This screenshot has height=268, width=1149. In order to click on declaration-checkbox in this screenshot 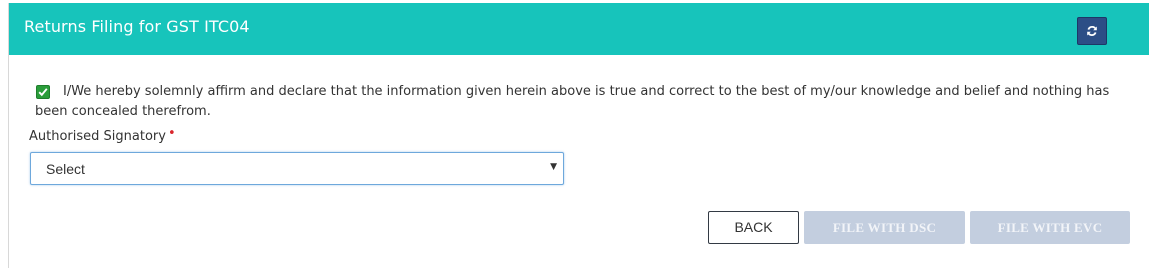, I will do `click(43, 92)`.